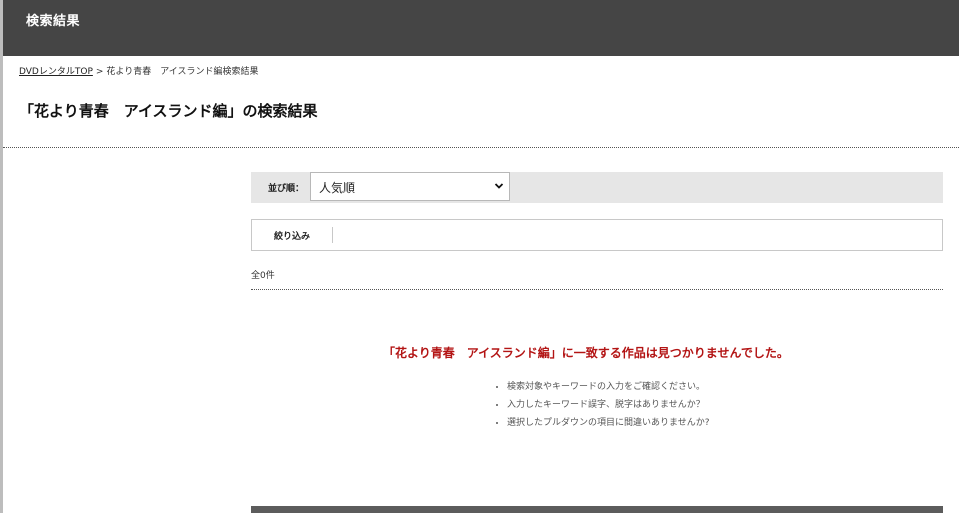  I want to click on header-title: 検索結果, so click(53, 21).